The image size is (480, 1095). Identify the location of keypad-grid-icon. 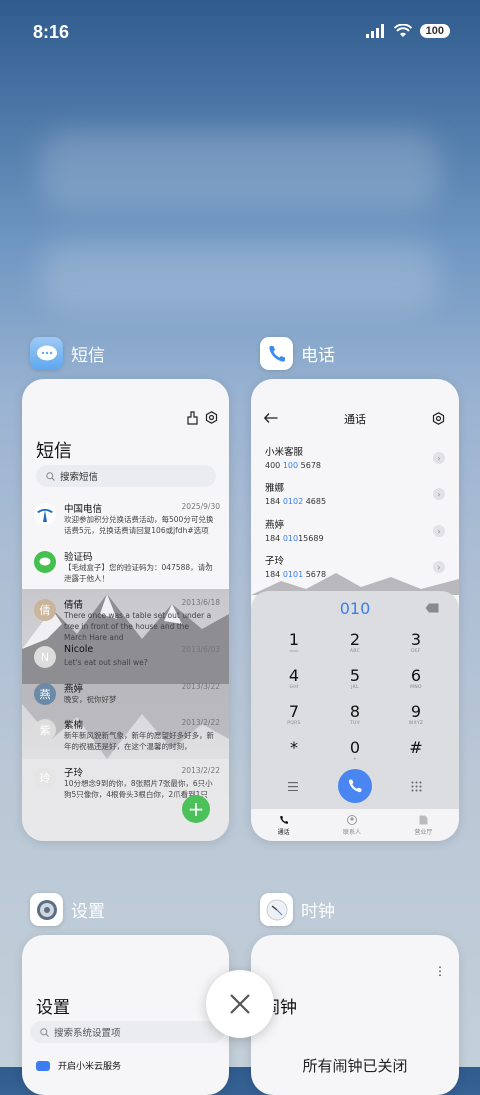
(416, 786).